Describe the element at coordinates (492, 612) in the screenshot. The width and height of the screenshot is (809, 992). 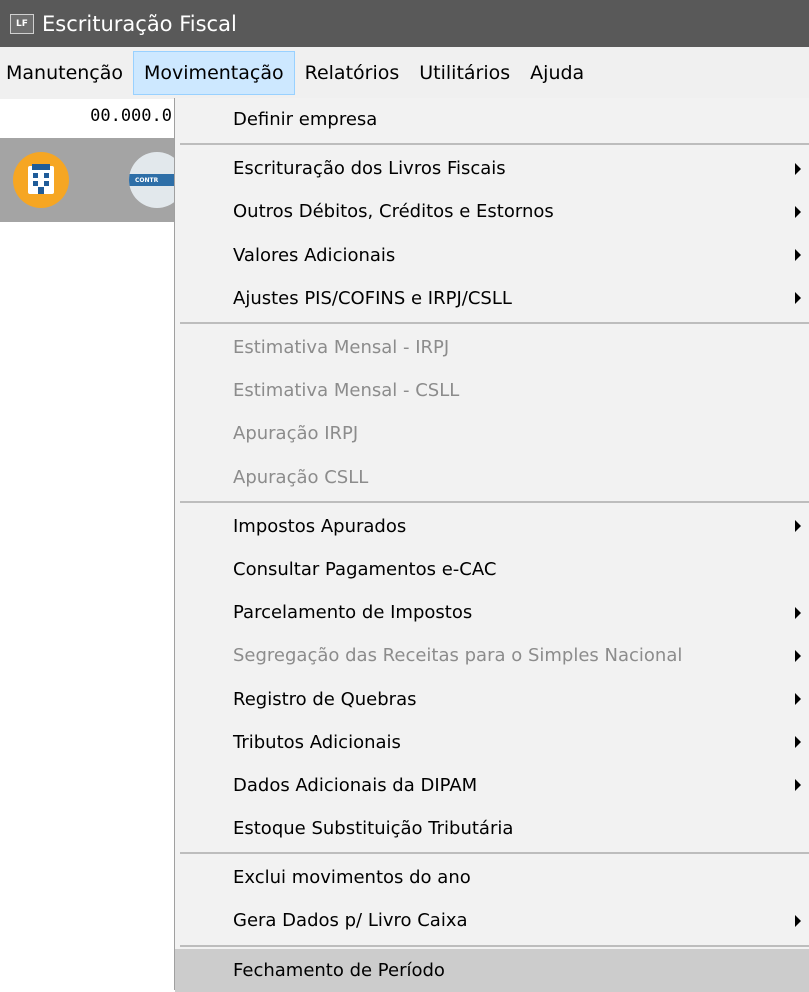
I see `menu-item-parcelamento-de-impostos: Parcelamento de Impostos` at that location.